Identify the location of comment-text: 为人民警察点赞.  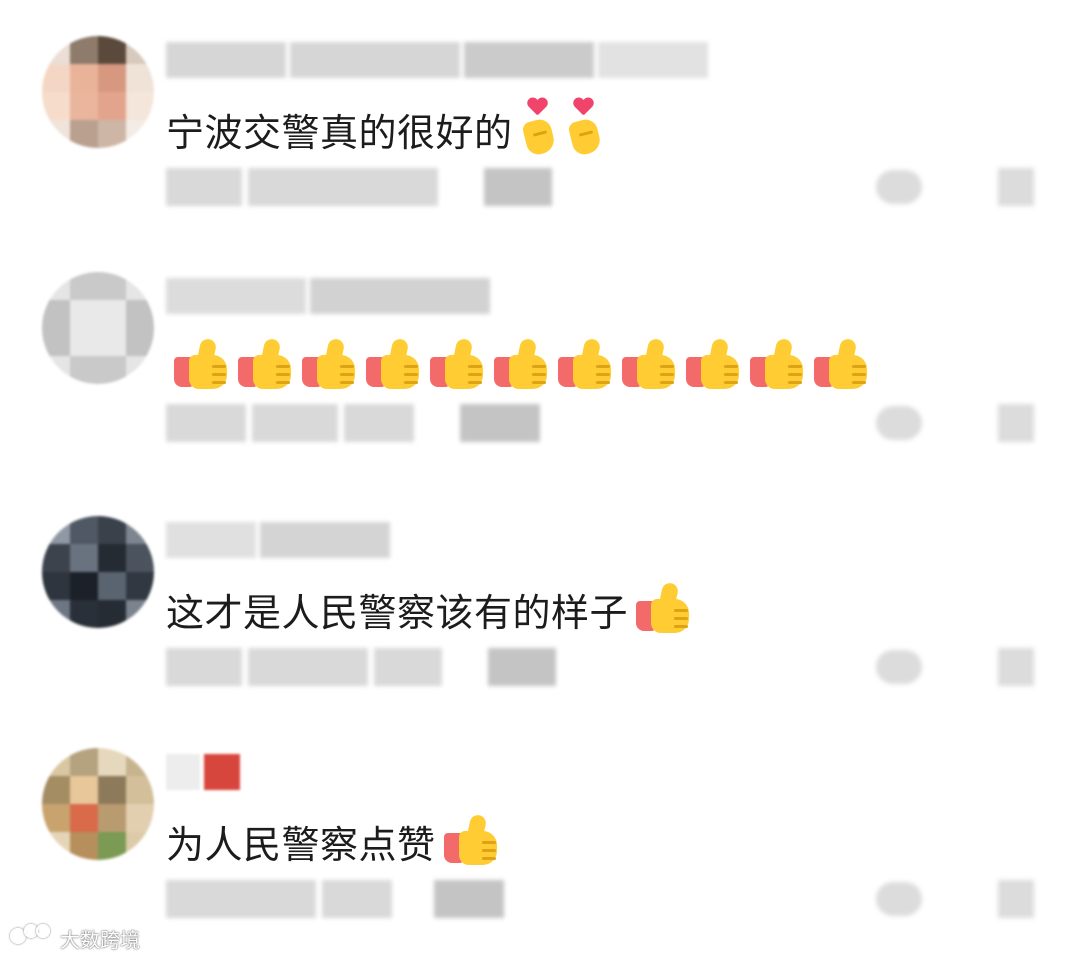
(301, 844).